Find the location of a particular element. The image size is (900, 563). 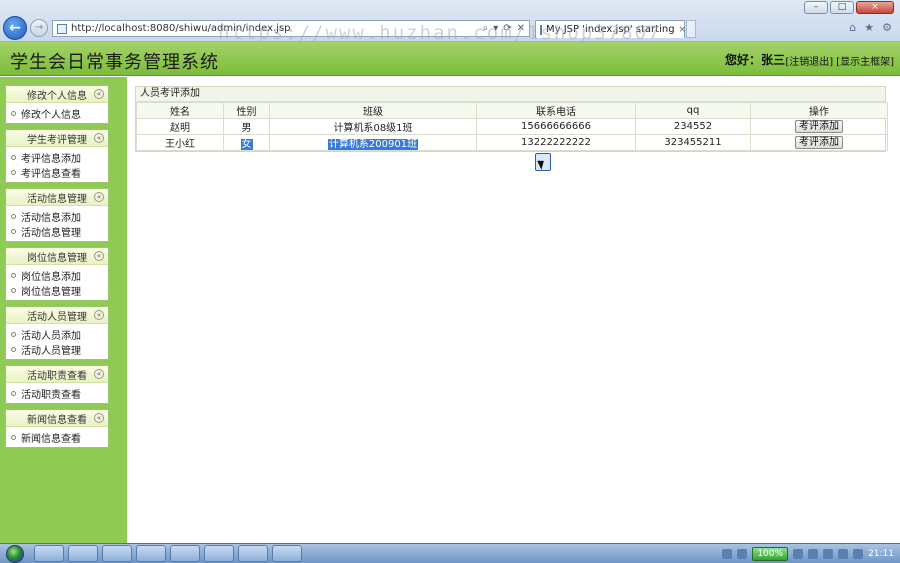

cell-qq: 234552 is located at coordinates (693, 126).